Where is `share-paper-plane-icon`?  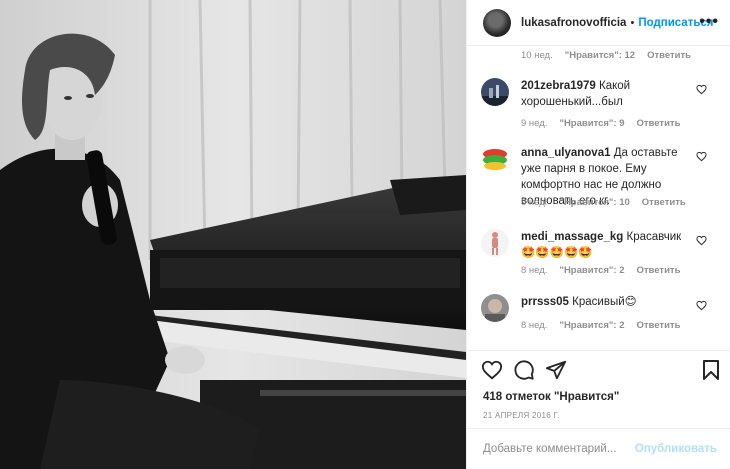
share-paper-plane-icon is located at coordinates (556, 370).